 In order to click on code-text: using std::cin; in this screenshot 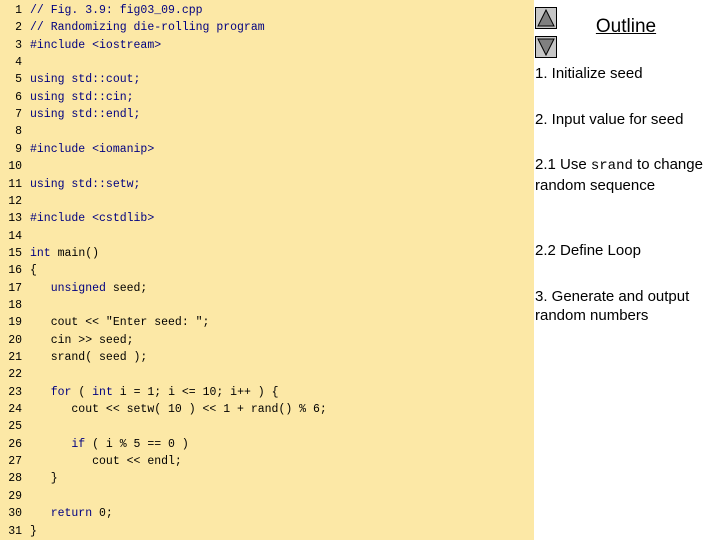, I will do `click(82, 97)`.